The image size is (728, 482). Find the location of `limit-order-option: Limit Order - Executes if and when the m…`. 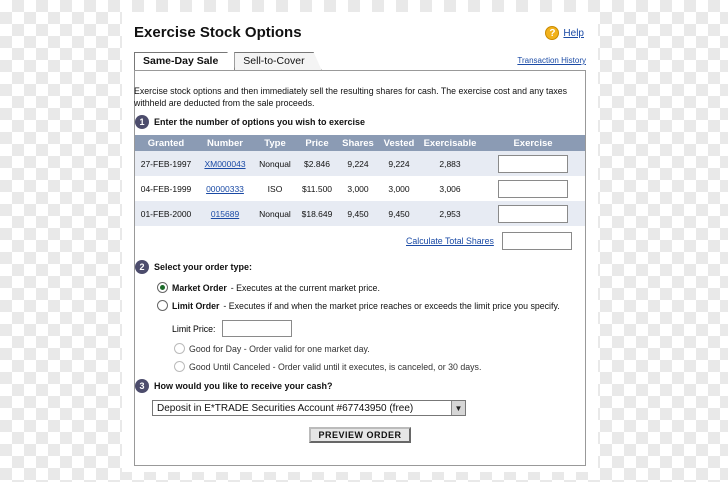

limit-order-option: Limit Order - Executes if and when the m… is located at coordinates (358, 305).